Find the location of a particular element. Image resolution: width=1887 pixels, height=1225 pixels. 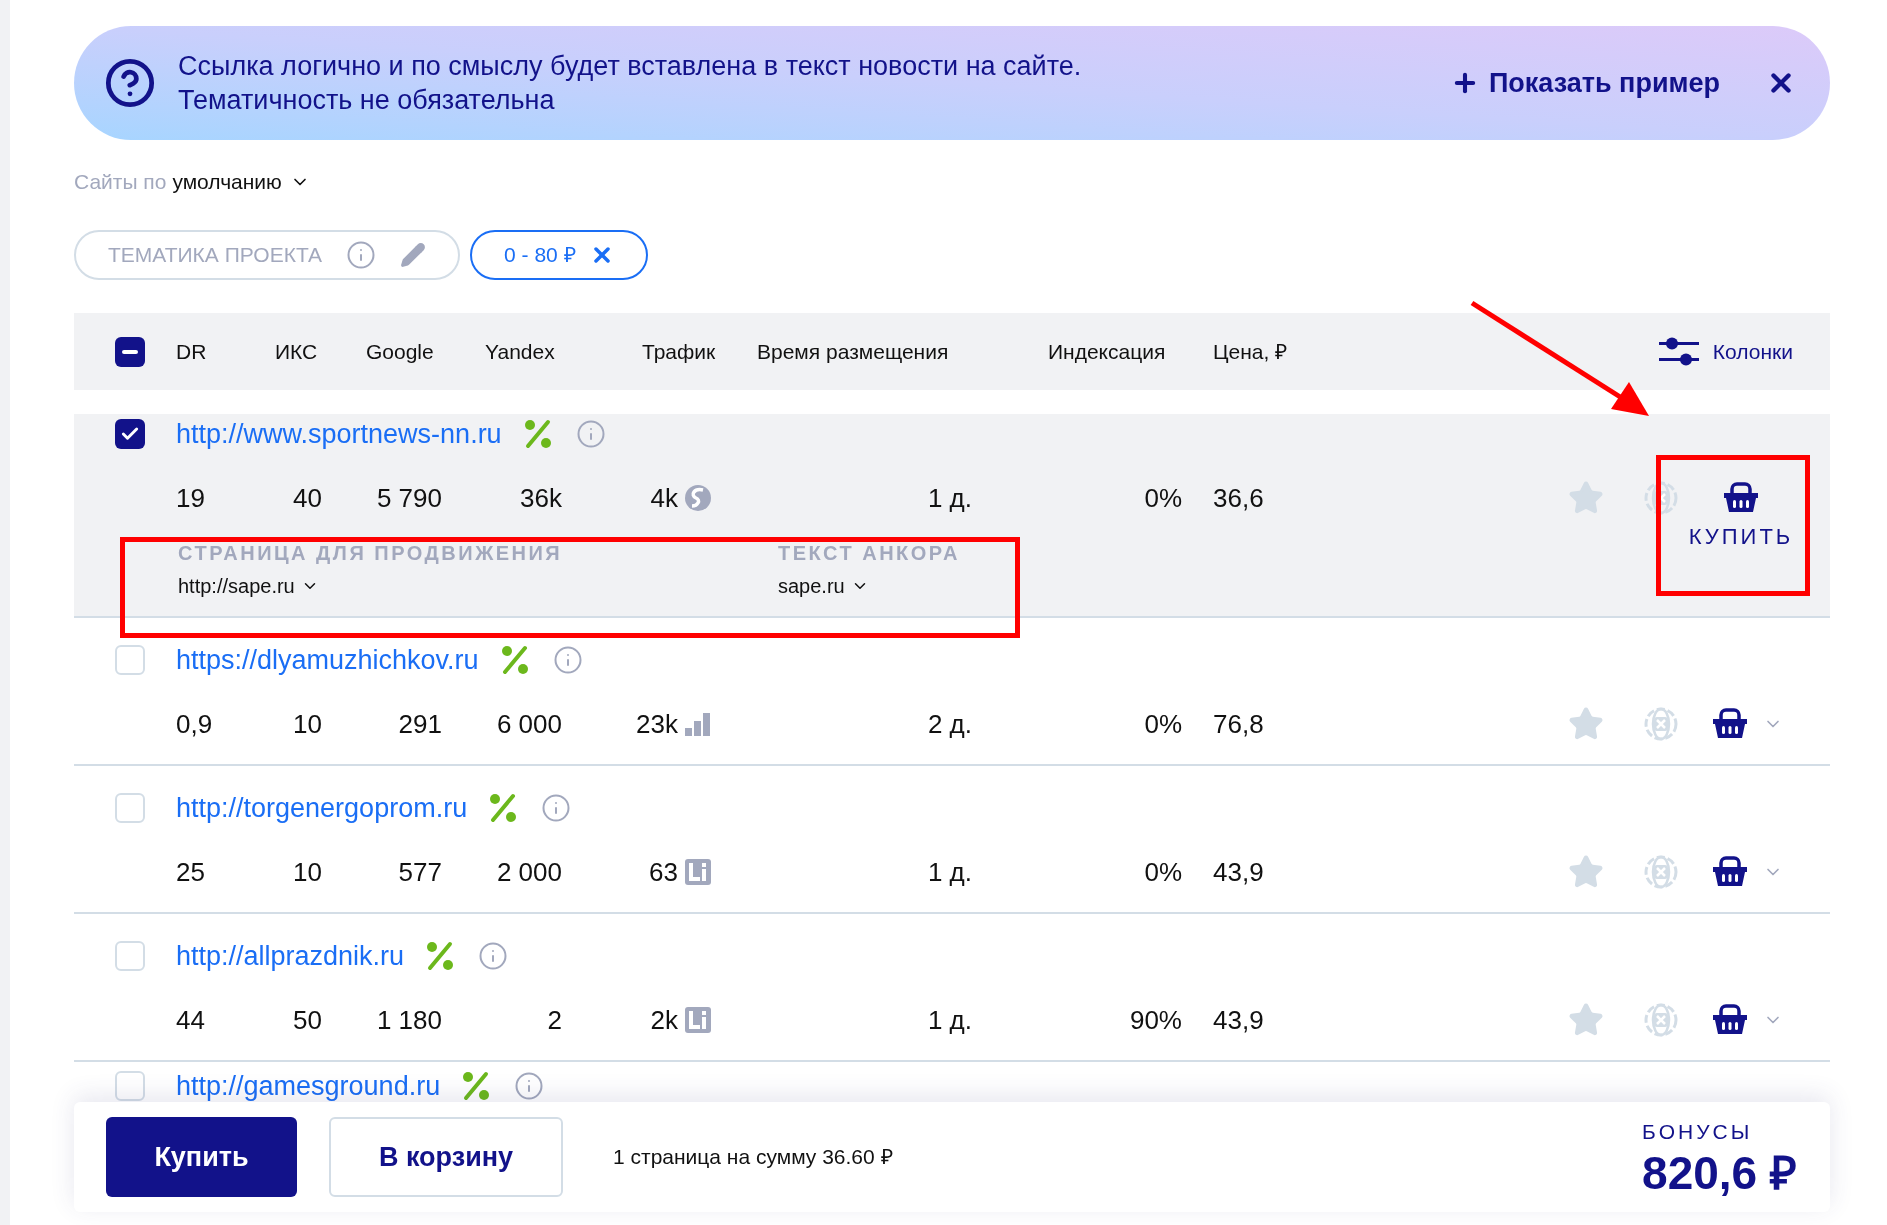

metric-value: 291 is located at coordinates (420, 724).